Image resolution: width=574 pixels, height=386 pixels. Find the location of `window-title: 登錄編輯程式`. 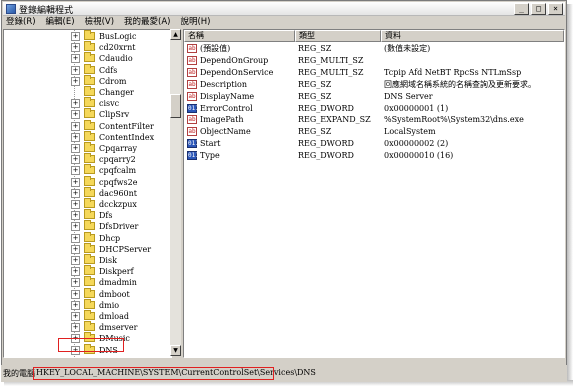

window-title: 登錄編輯程式 is located at coordinates (46, 11).